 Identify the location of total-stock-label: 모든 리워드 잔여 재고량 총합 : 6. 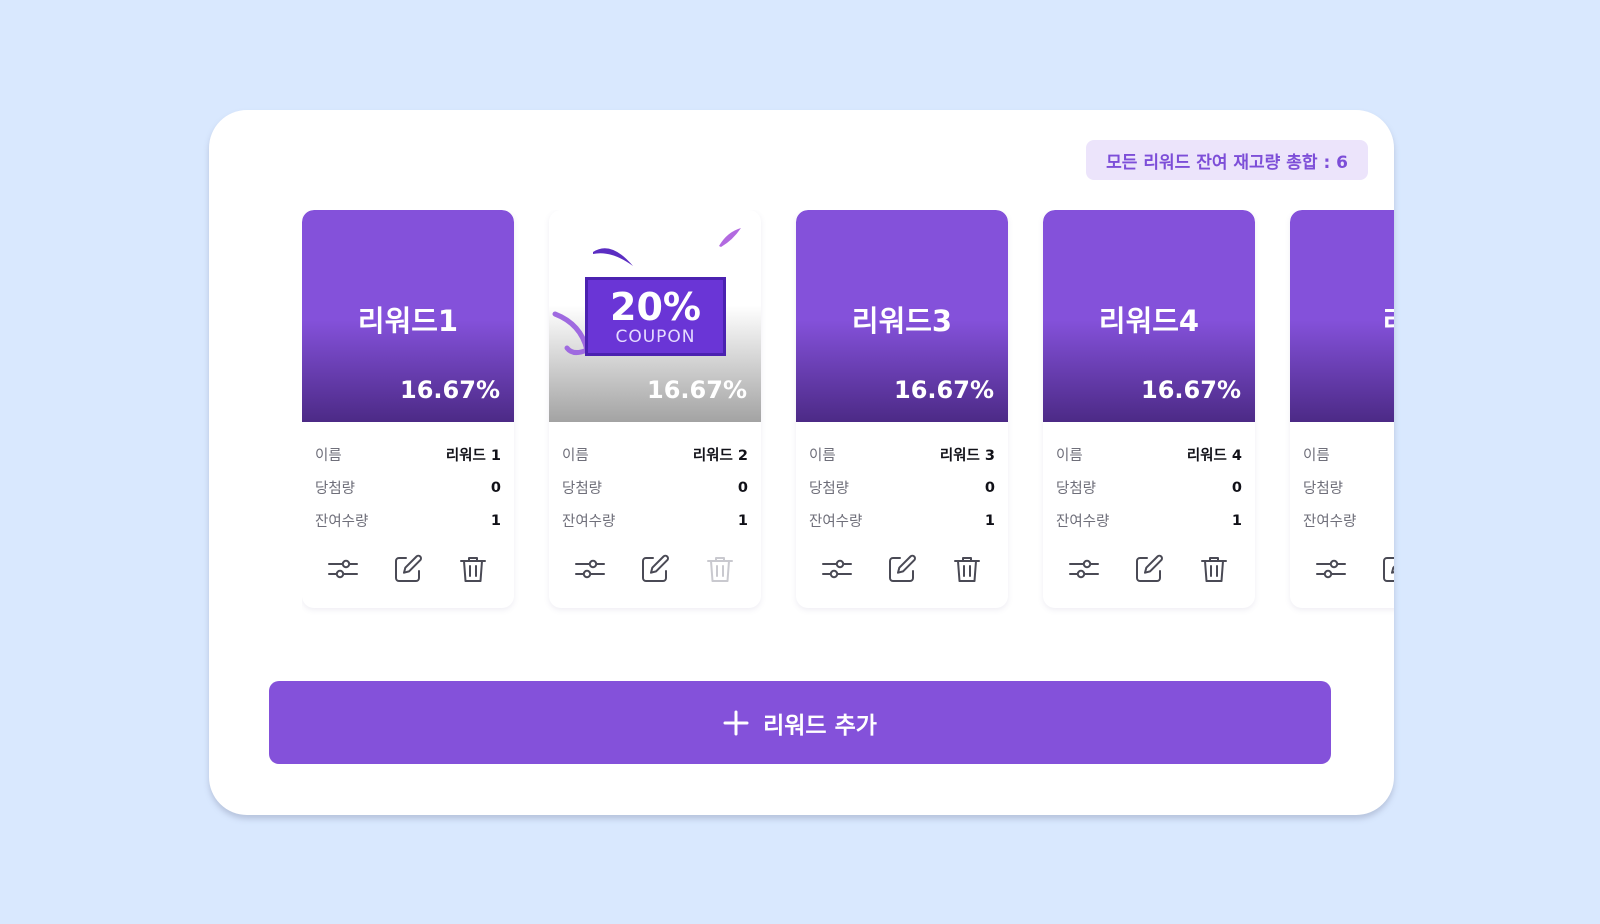
(1227, 162).